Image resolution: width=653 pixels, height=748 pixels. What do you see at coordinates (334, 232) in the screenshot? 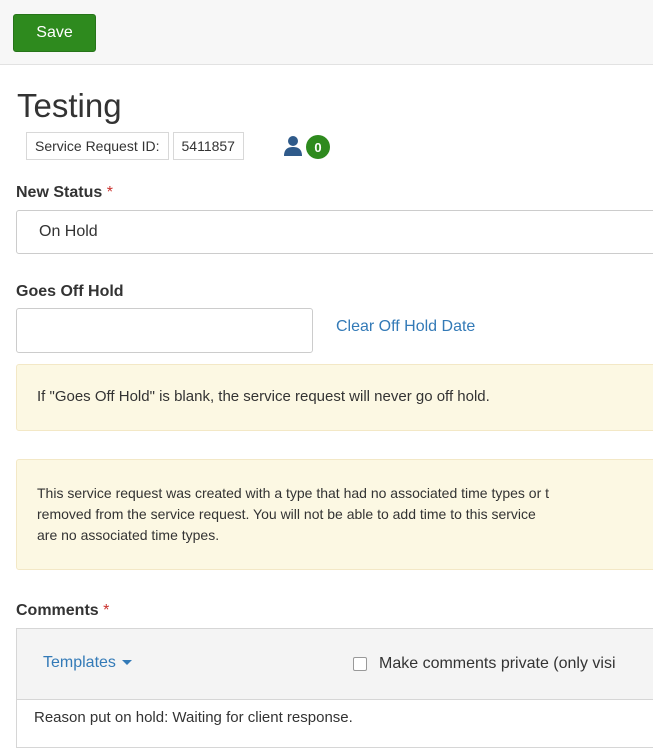
I see `new-status-select: On Hold` at bounding box center [334, 232].